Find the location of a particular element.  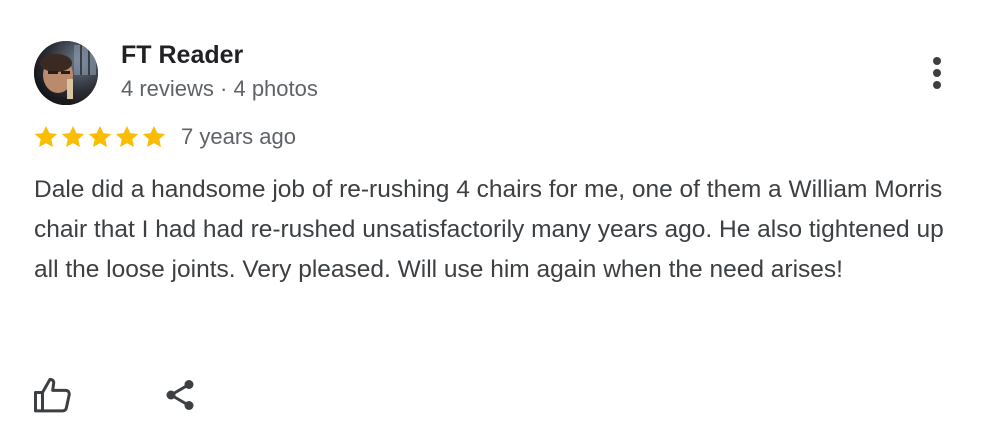

like-button is located at coordinates (53, 395).